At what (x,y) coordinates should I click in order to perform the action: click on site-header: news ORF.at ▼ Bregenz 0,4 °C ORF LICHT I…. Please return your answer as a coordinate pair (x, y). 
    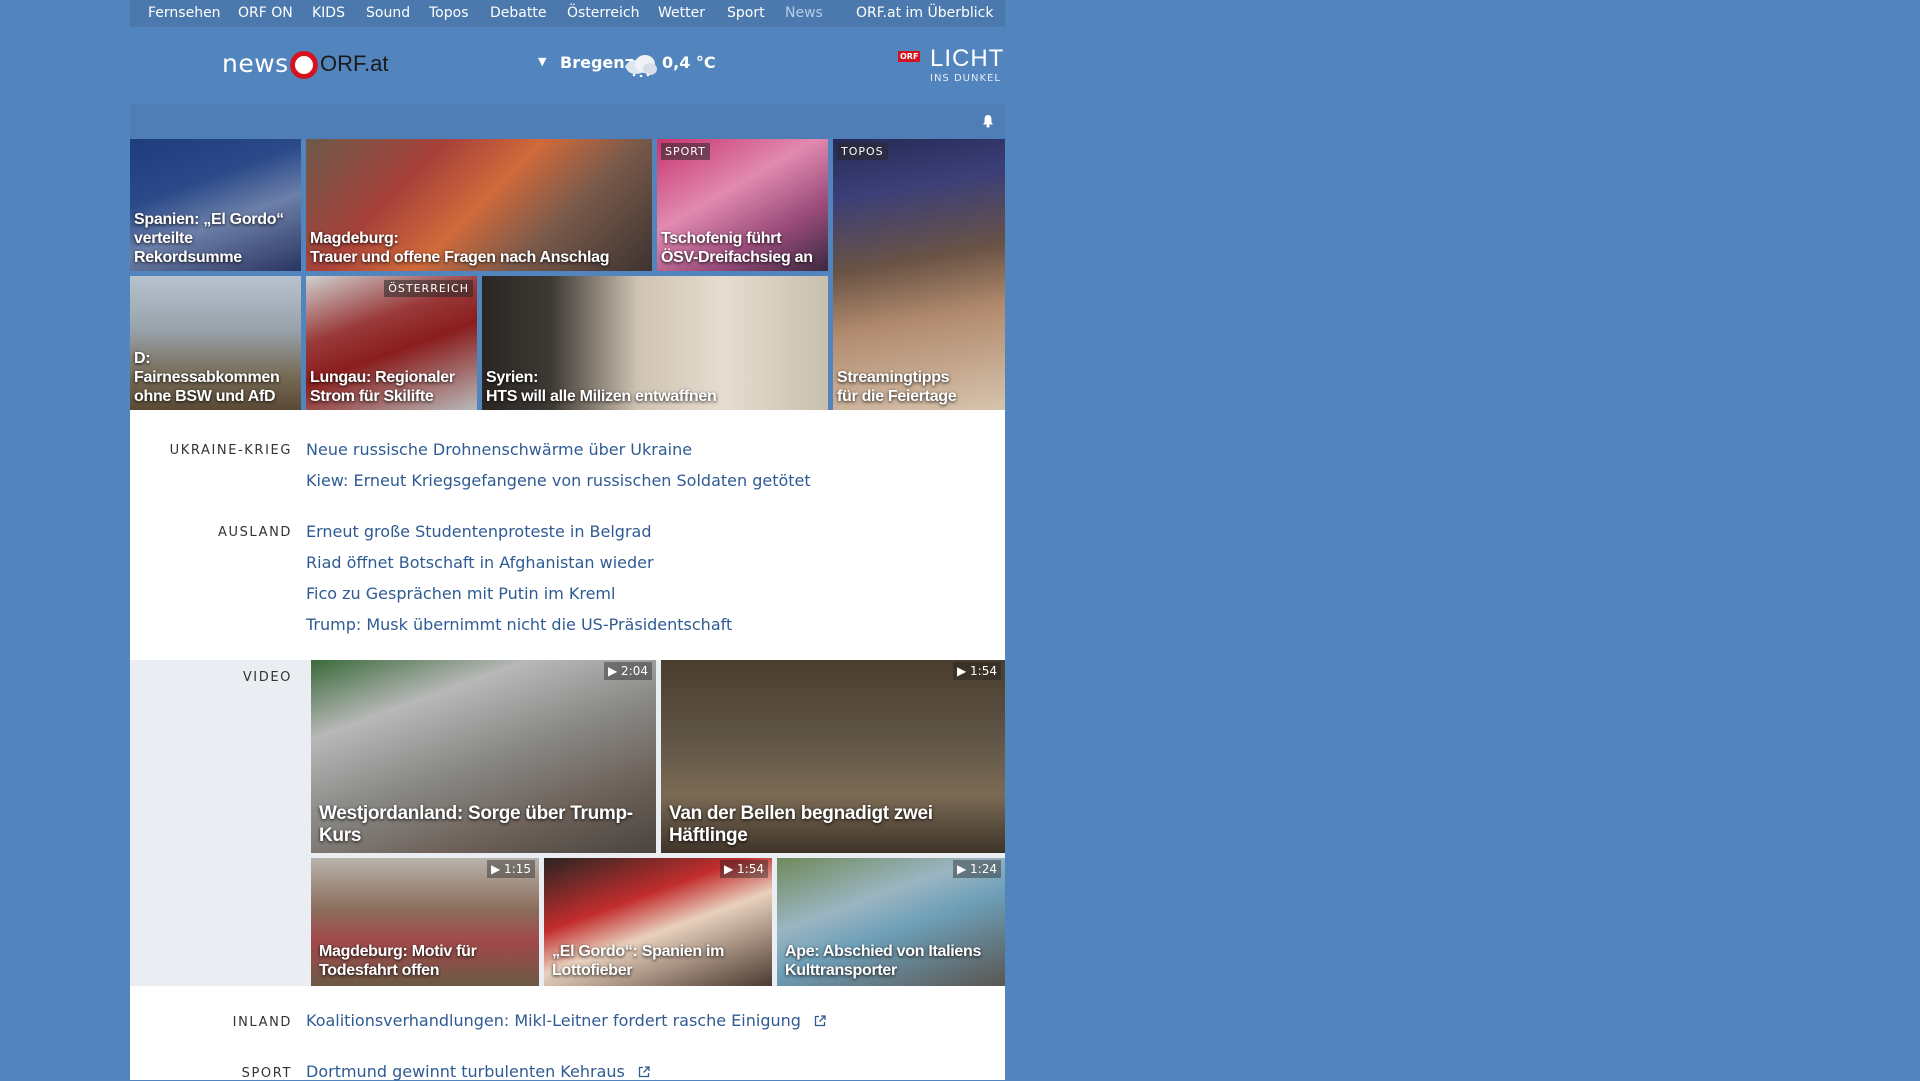
    Looking at the image, I should click on (567, 65).